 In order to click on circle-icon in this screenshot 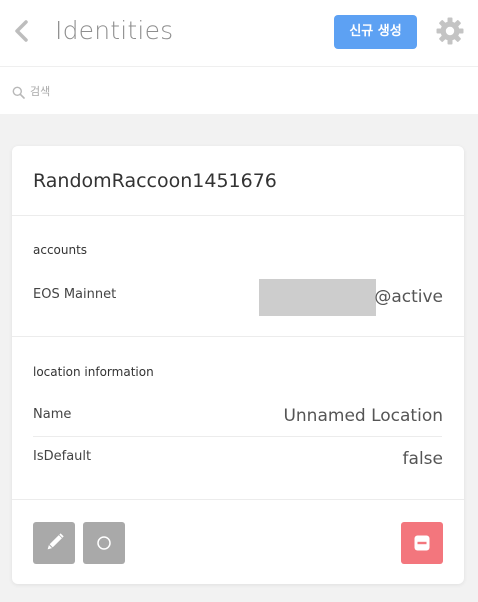, I will do `click(104, 543)`.